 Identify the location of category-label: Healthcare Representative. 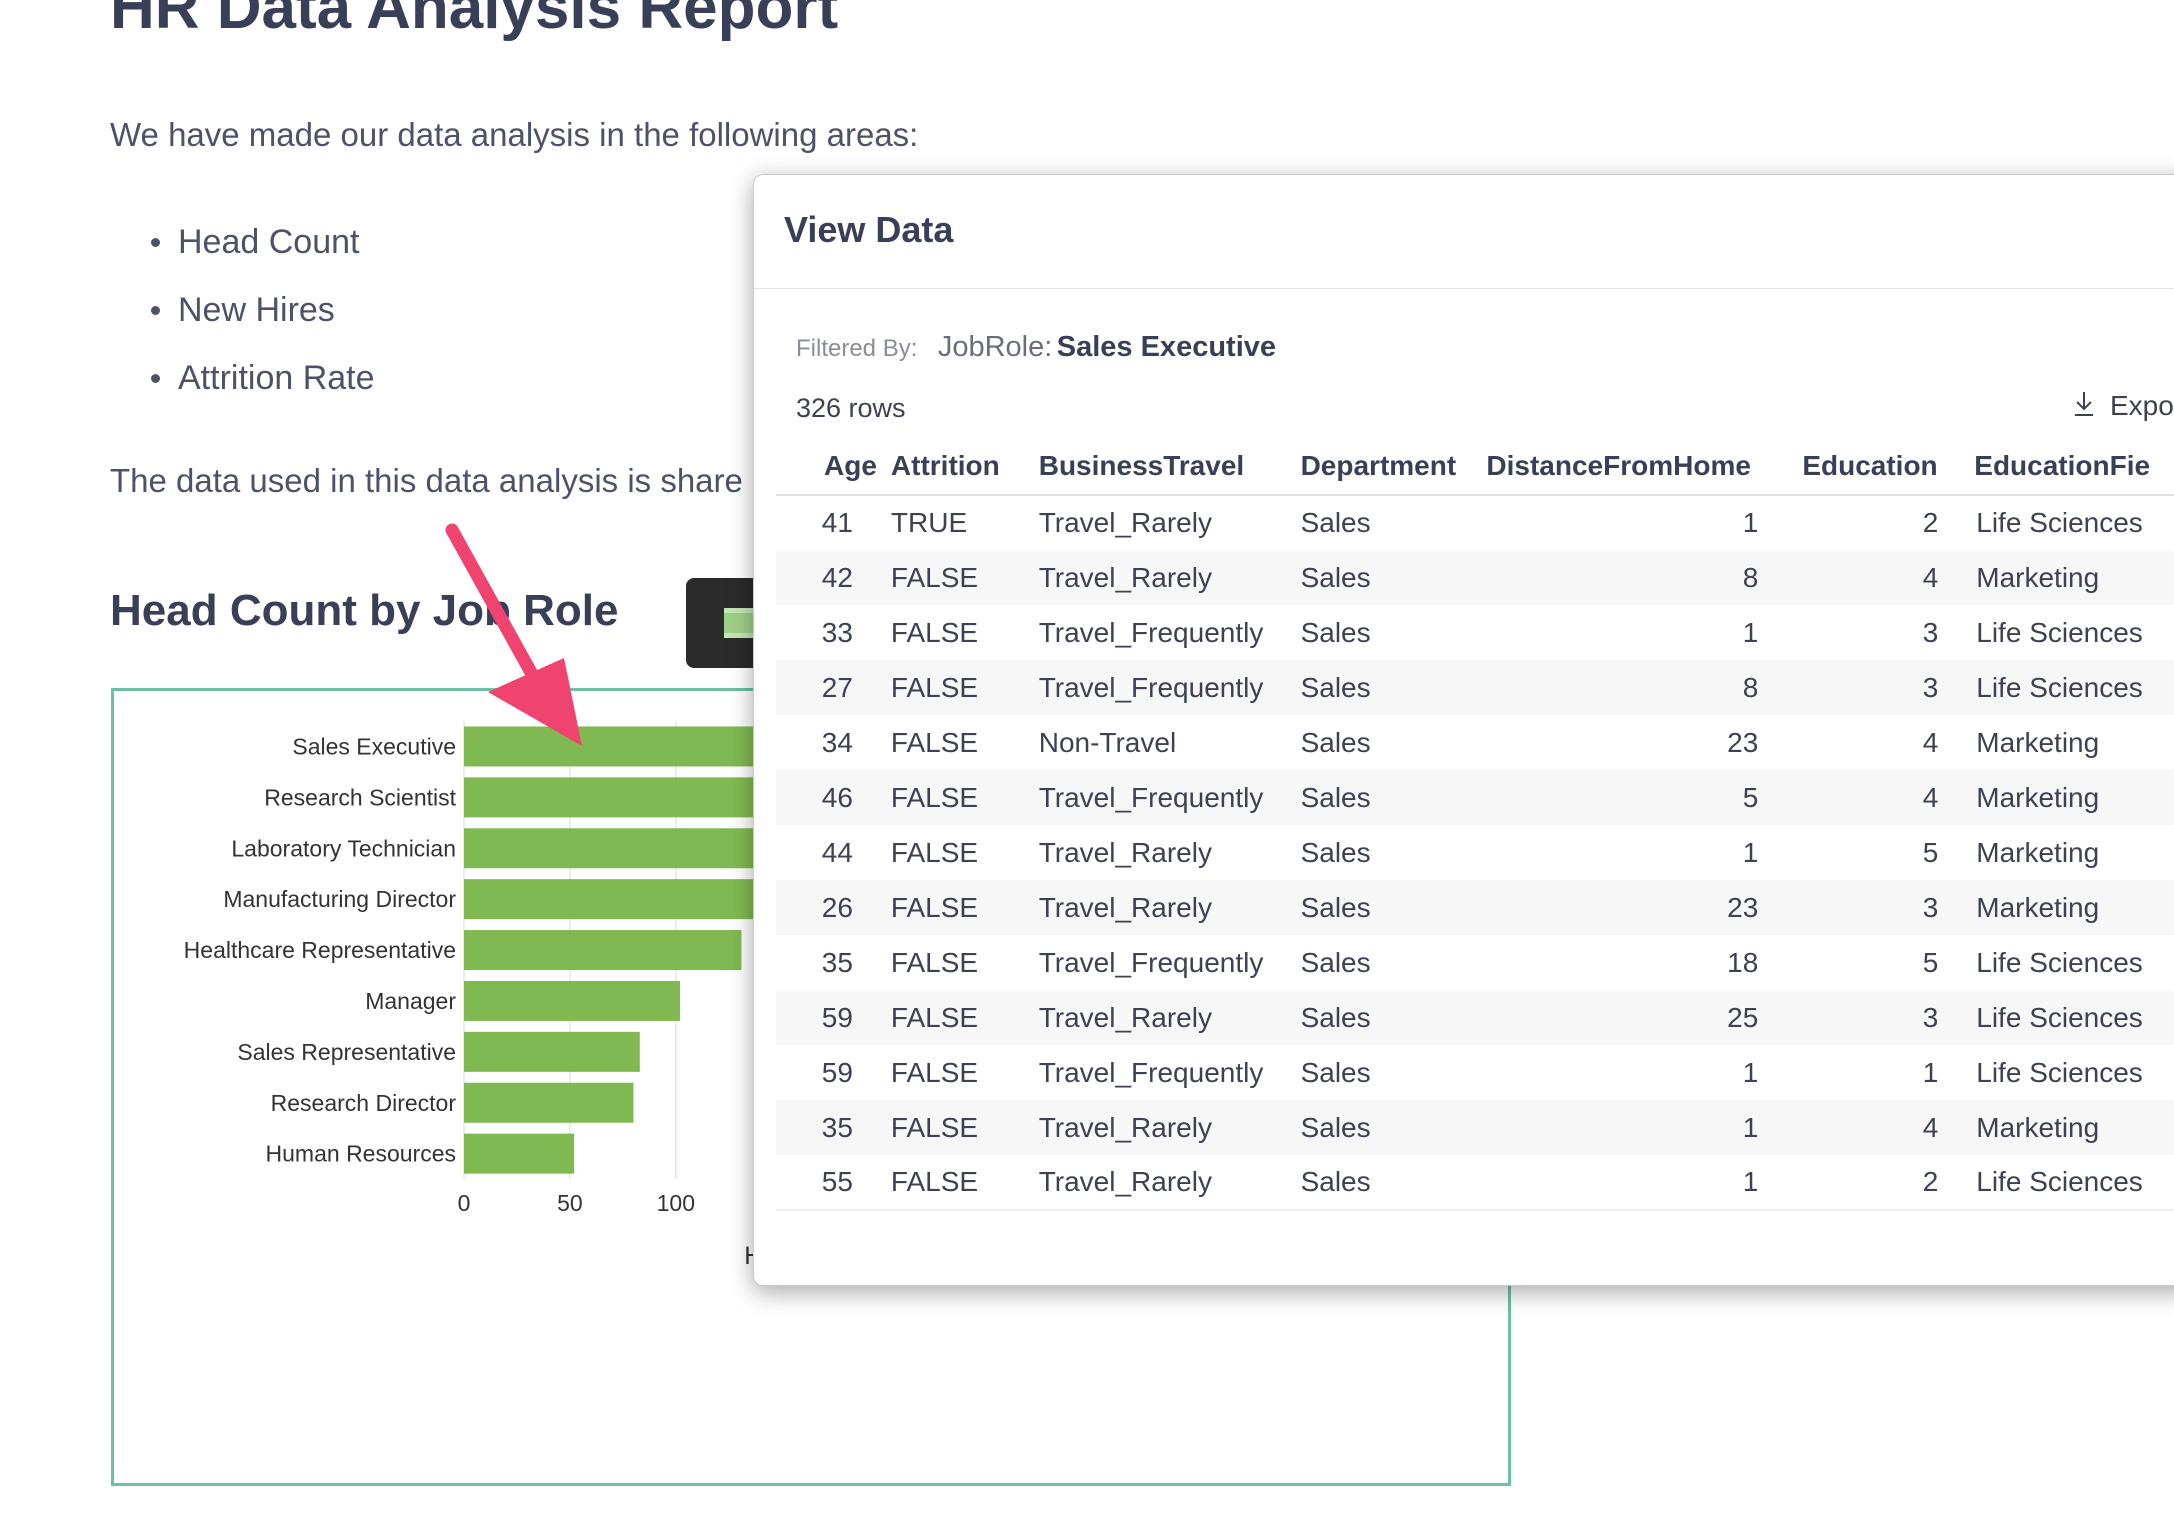
(320, 950).